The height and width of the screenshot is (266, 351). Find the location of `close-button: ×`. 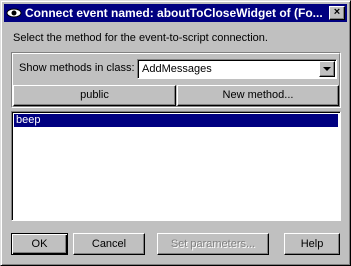

close-button: × is located at coordinates (337, 13).